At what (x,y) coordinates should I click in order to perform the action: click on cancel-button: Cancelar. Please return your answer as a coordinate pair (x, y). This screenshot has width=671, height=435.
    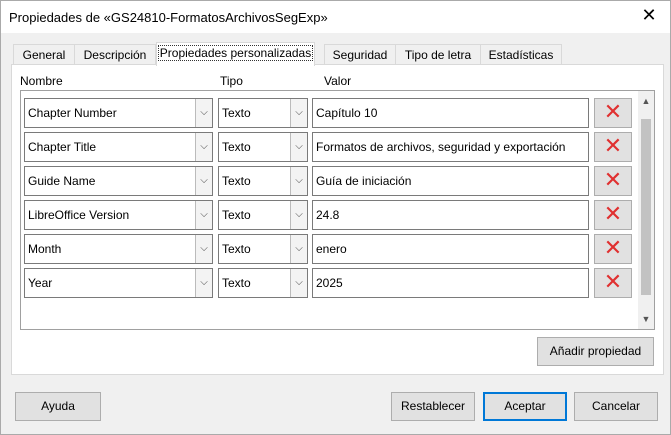
    Looking at the image, I should click on (616, 406).